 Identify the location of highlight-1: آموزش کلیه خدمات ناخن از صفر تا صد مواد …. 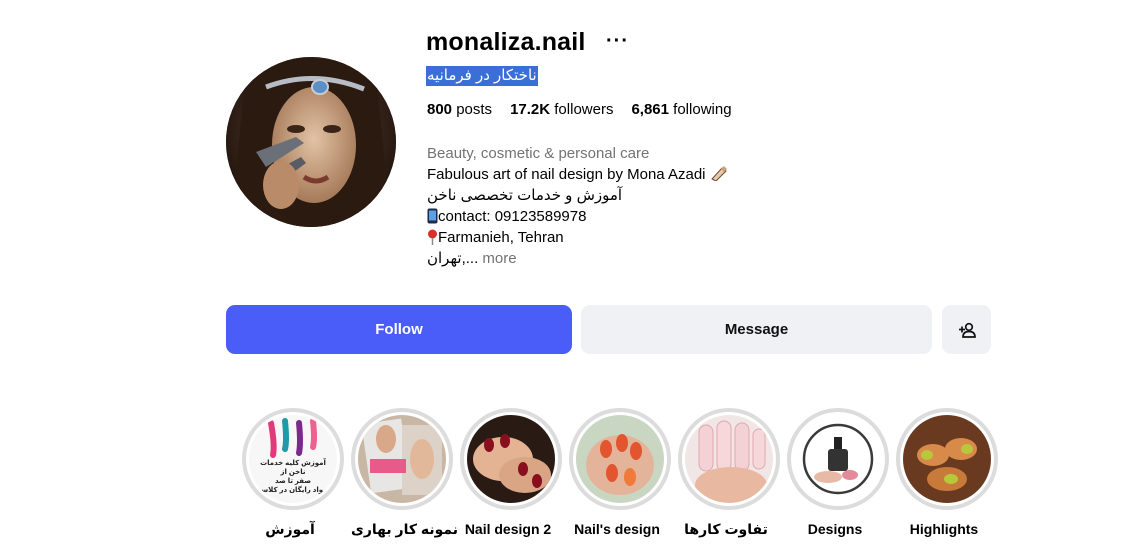
(293, 473).